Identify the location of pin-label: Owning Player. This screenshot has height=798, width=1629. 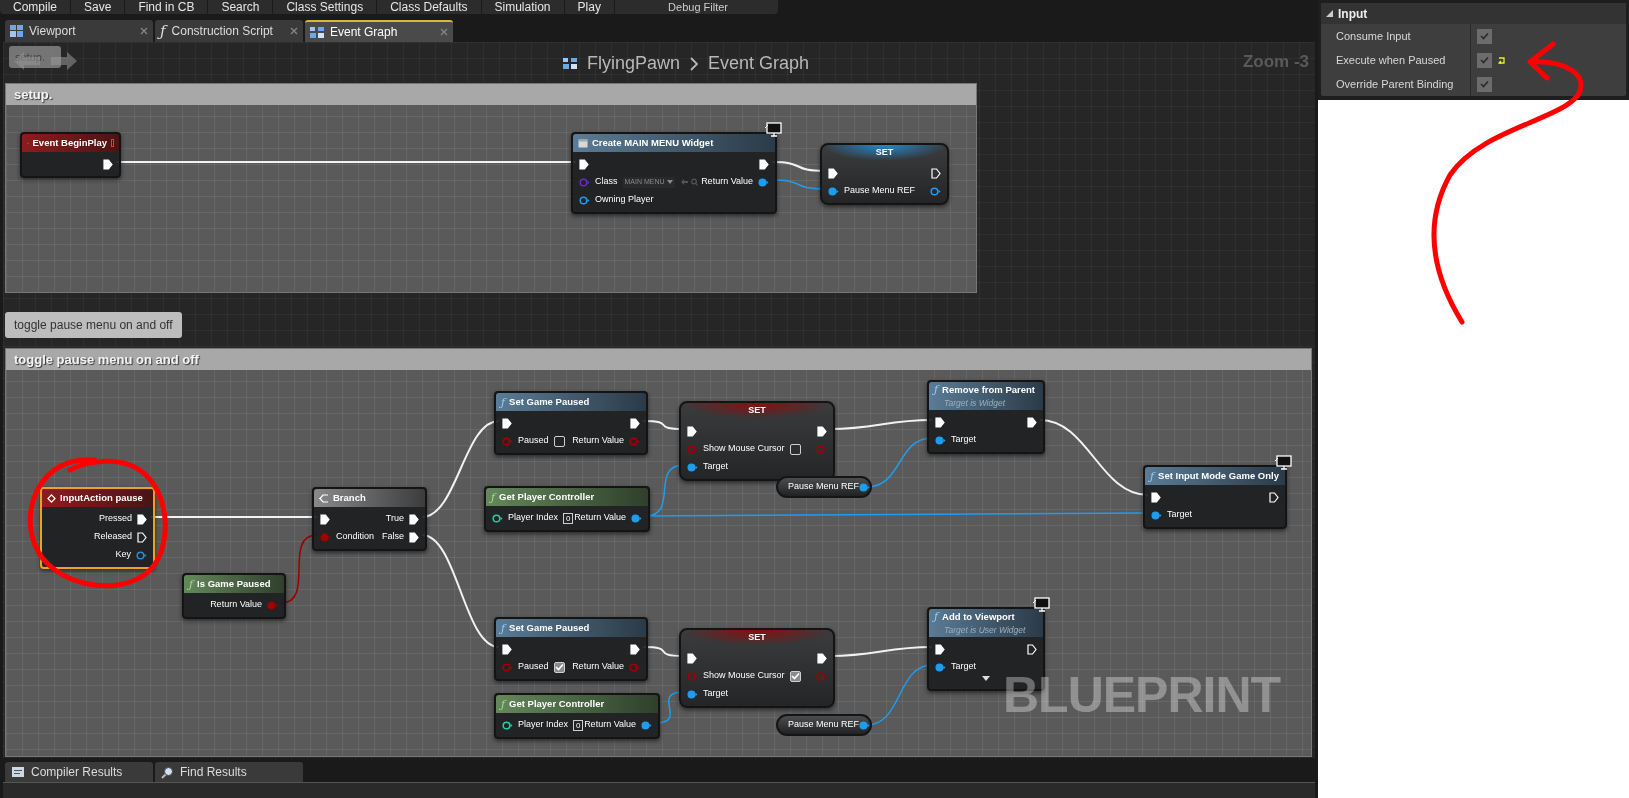
(624, 200).